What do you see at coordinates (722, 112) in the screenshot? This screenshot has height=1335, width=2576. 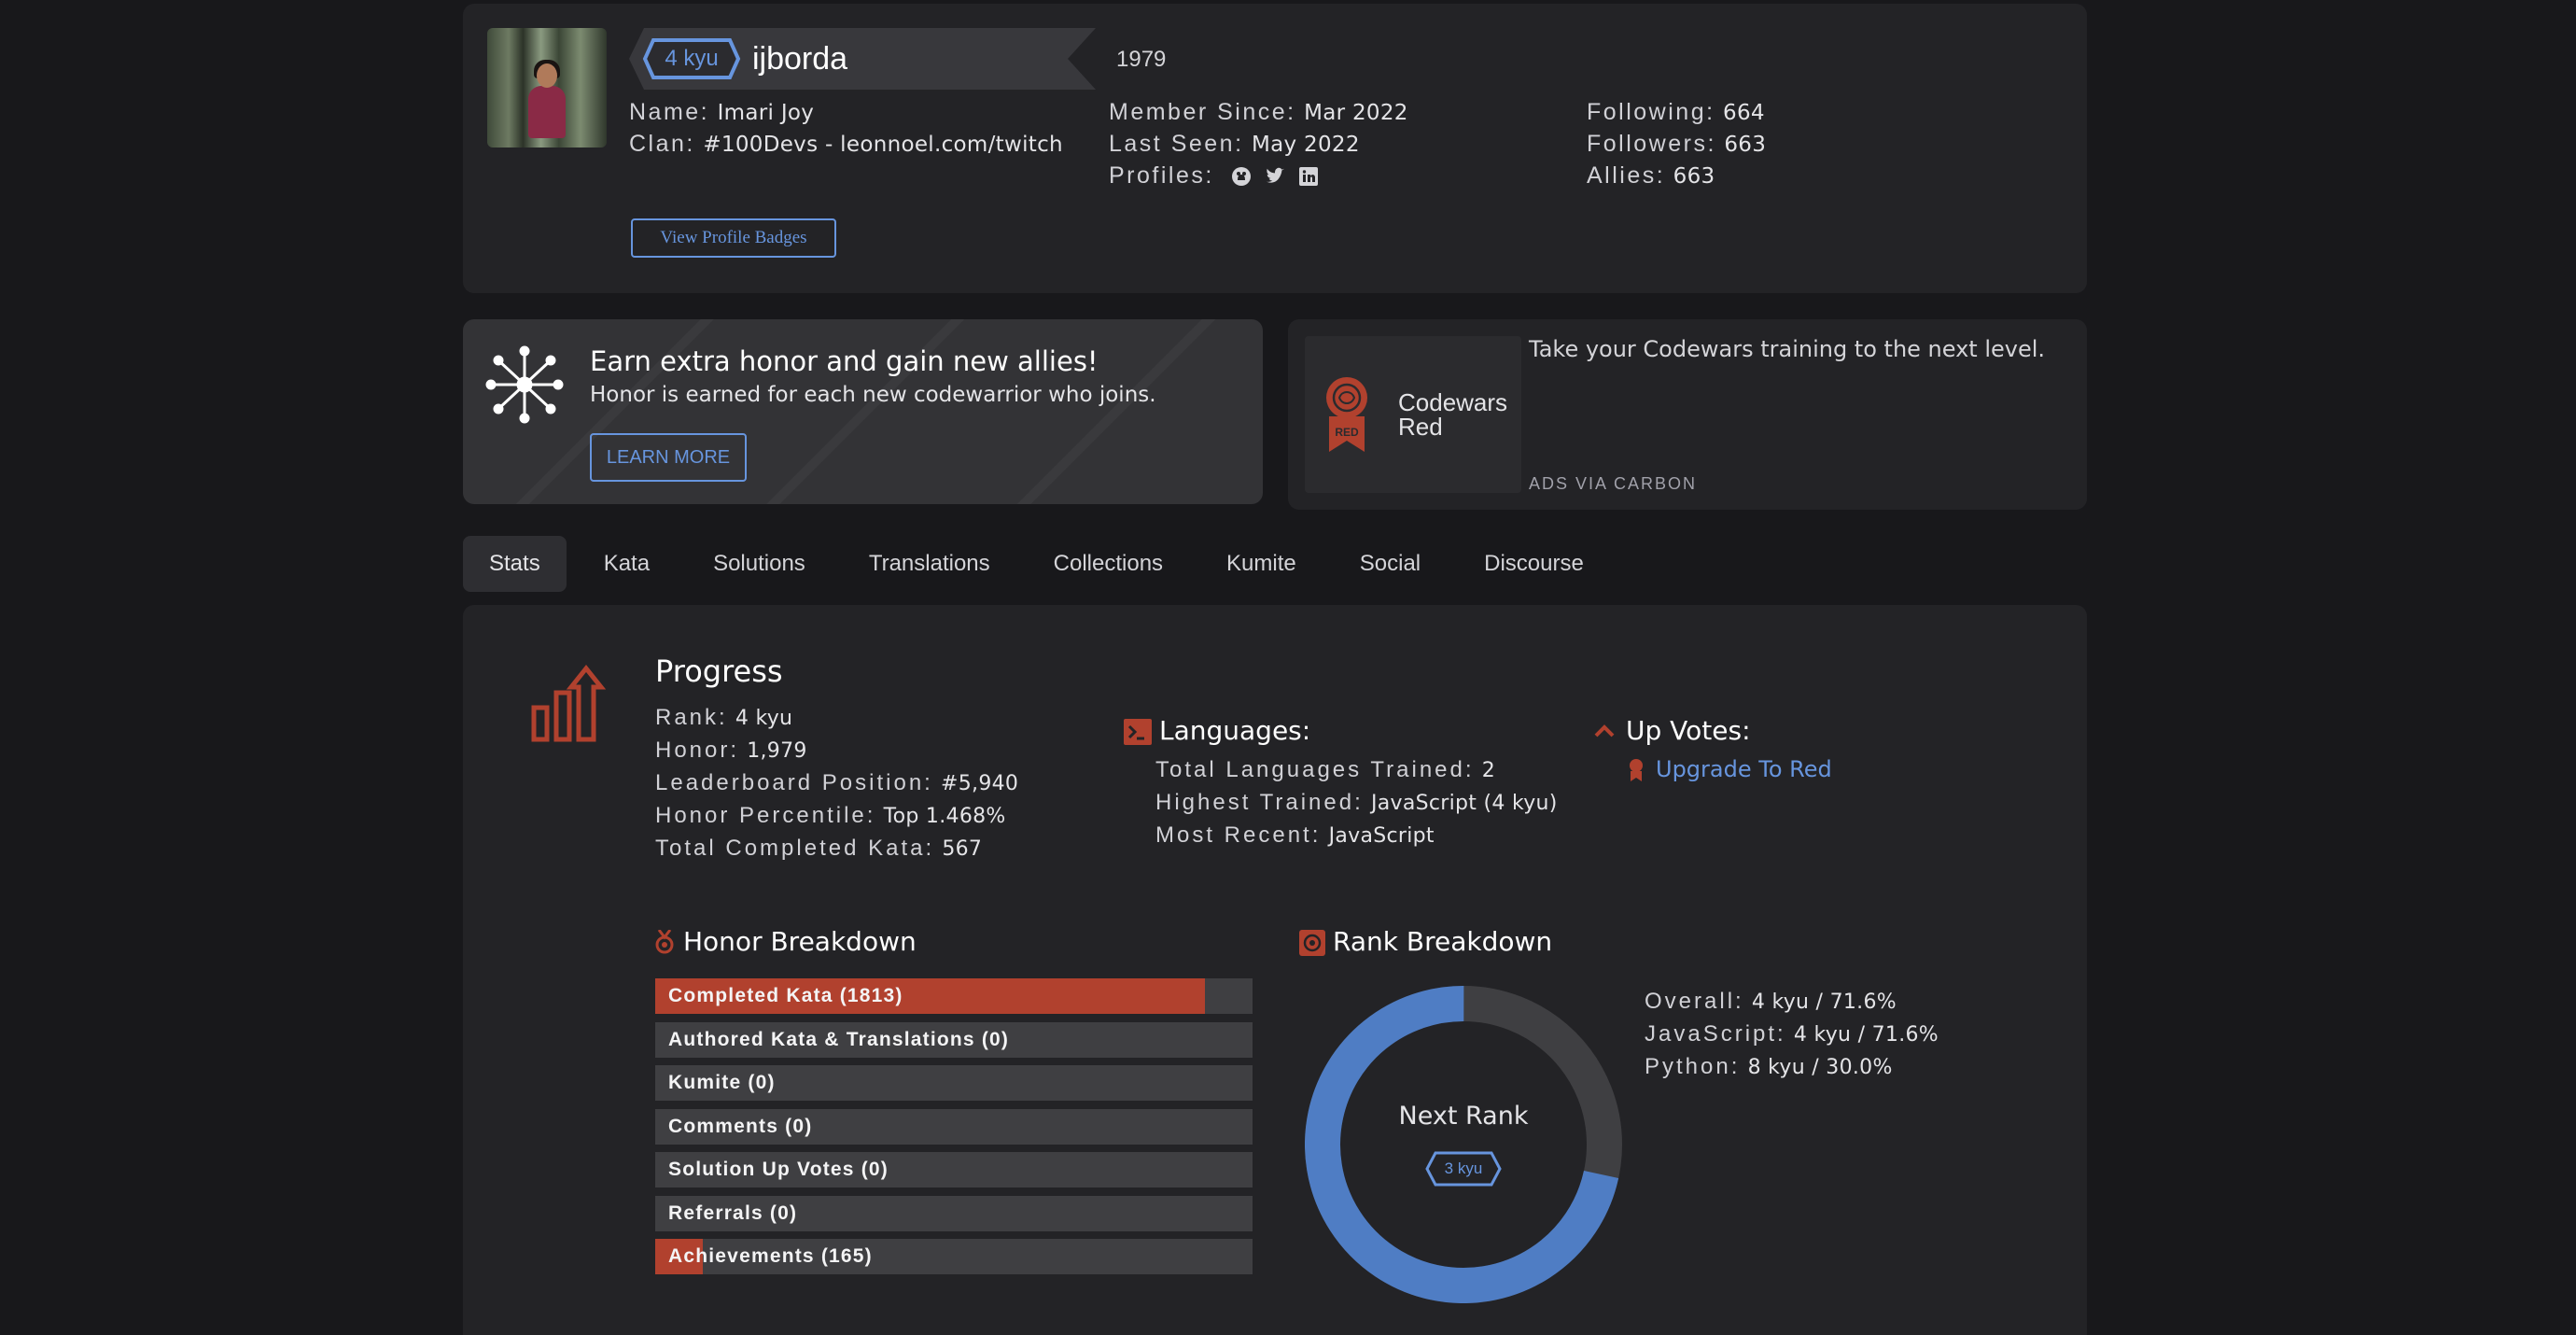 I see `name-field: Name: Imari Joy` at bounding box center [722, 112].